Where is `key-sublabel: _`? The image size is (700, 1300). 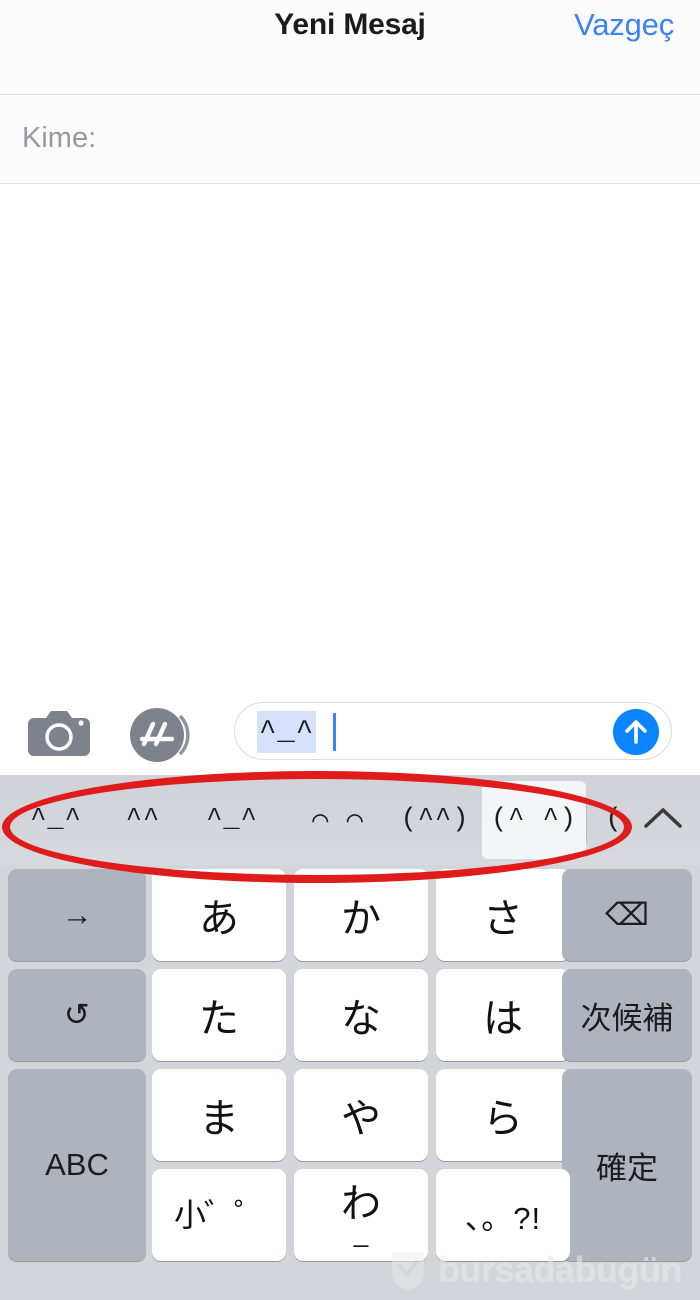
key-sublabel: _ is located at coordinates (361, 1233).